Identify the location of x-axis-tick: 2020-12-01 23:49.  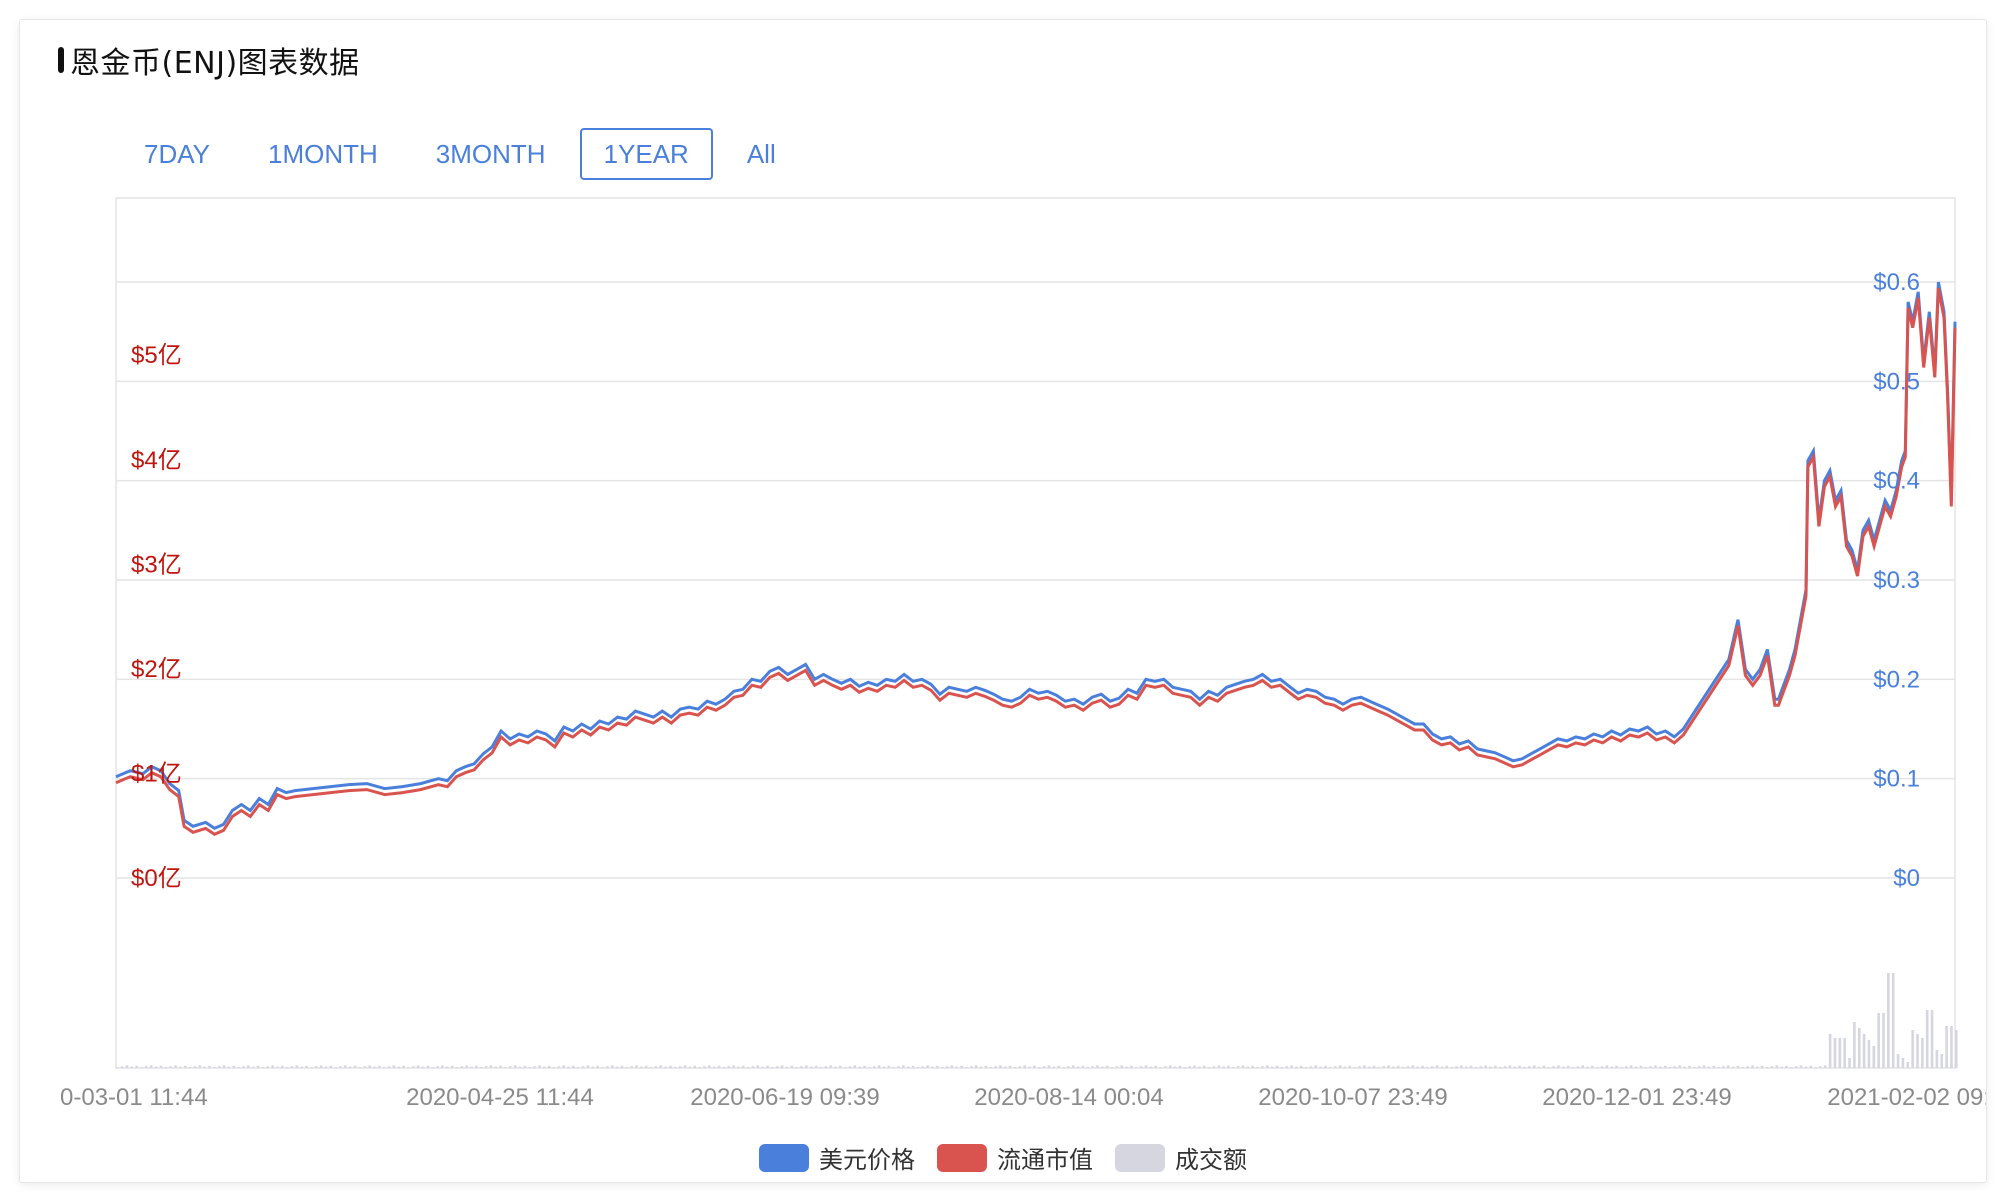
(1637, 1097).